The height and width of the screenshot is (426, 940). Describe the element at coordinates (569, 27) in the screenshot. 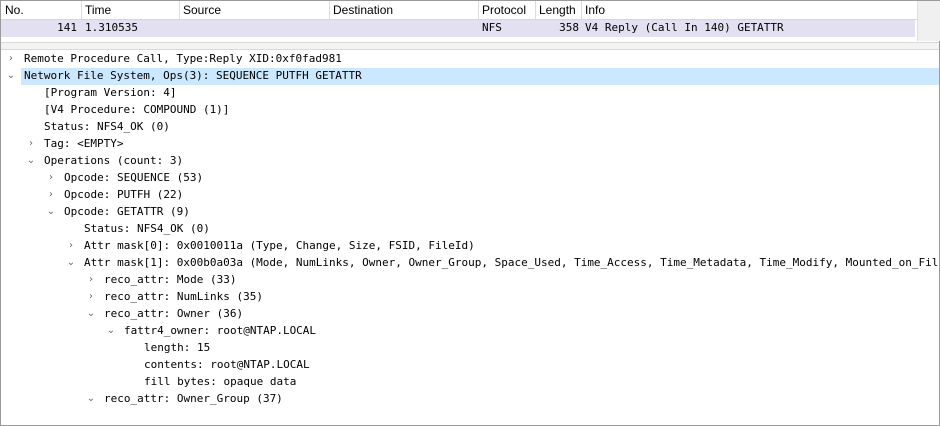

I see `packet-length: 358` at that location.